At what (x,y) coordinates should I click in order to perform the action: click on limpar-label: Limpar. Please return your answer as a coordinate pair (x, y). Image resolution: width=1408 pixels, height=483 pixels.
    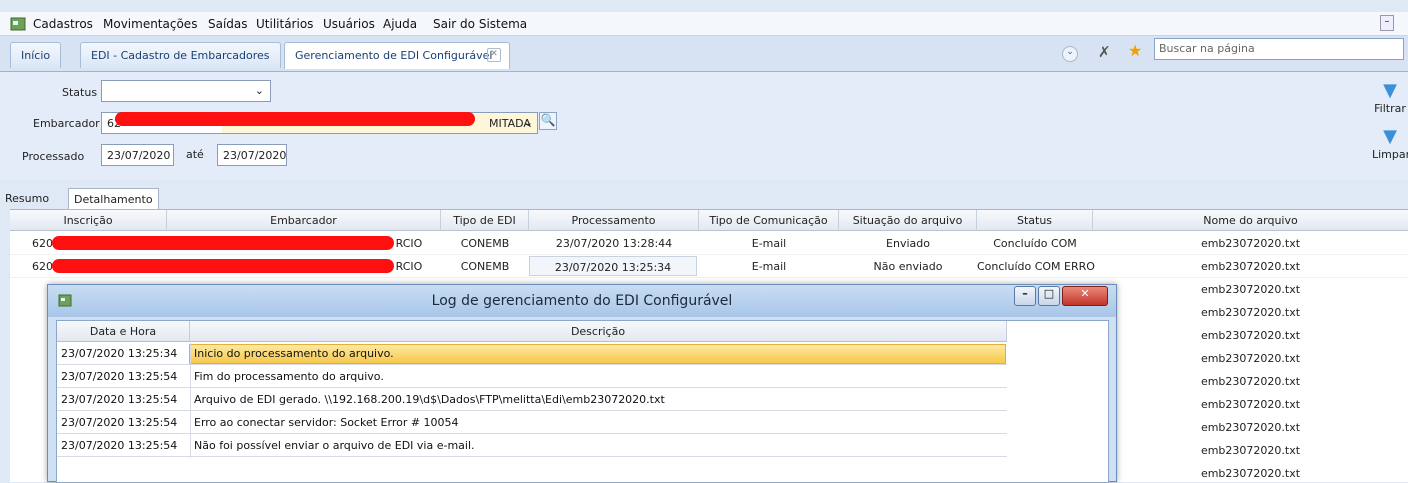
    Looking at the image, I should click on (1390, 154).